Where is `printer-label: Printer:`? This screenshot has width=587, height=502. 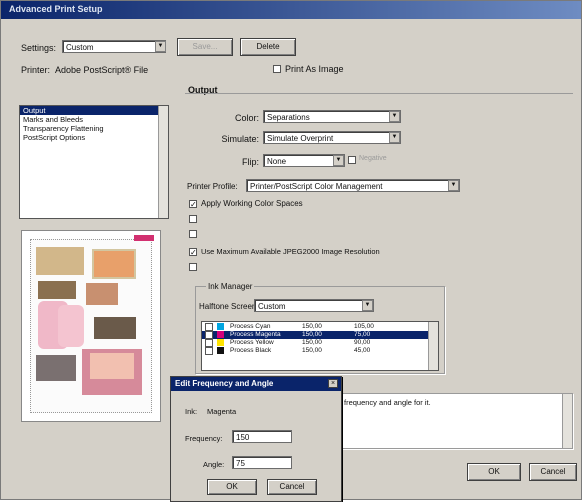
printer-label: Printer: is located at coordinates (36, 70).